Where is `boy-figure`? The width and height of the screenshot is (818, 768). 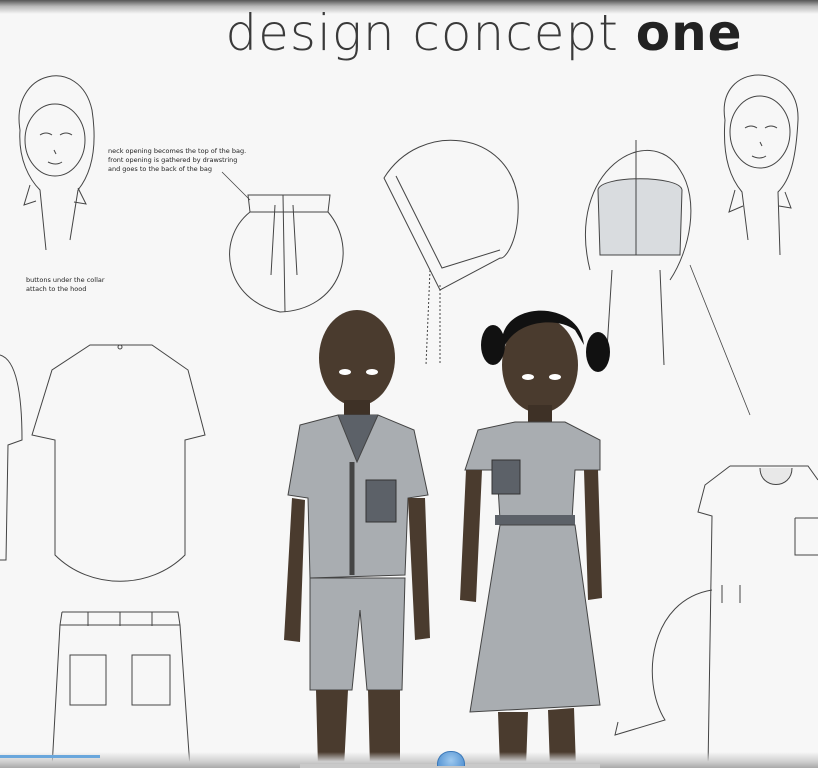 boy-figure is located at coordinates (357, 539).